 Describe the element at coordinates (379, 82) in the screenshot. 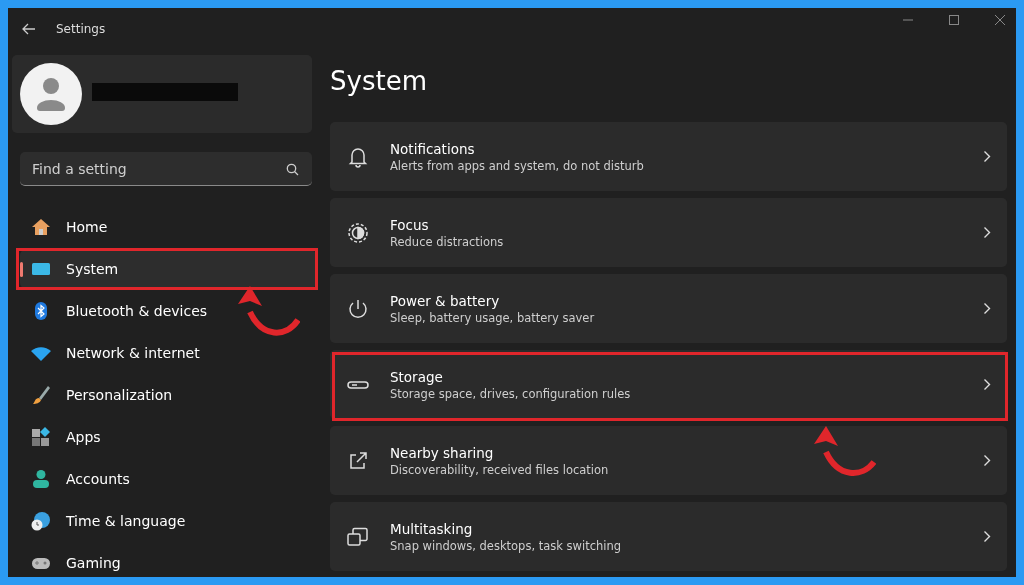

I see `page-title: System` at that location.